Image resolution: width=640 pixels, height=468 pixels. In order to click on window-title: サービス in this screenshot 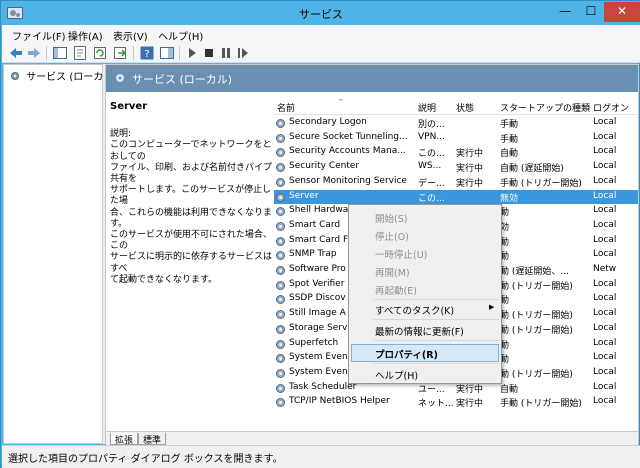, I will do `click(321, 14)`.